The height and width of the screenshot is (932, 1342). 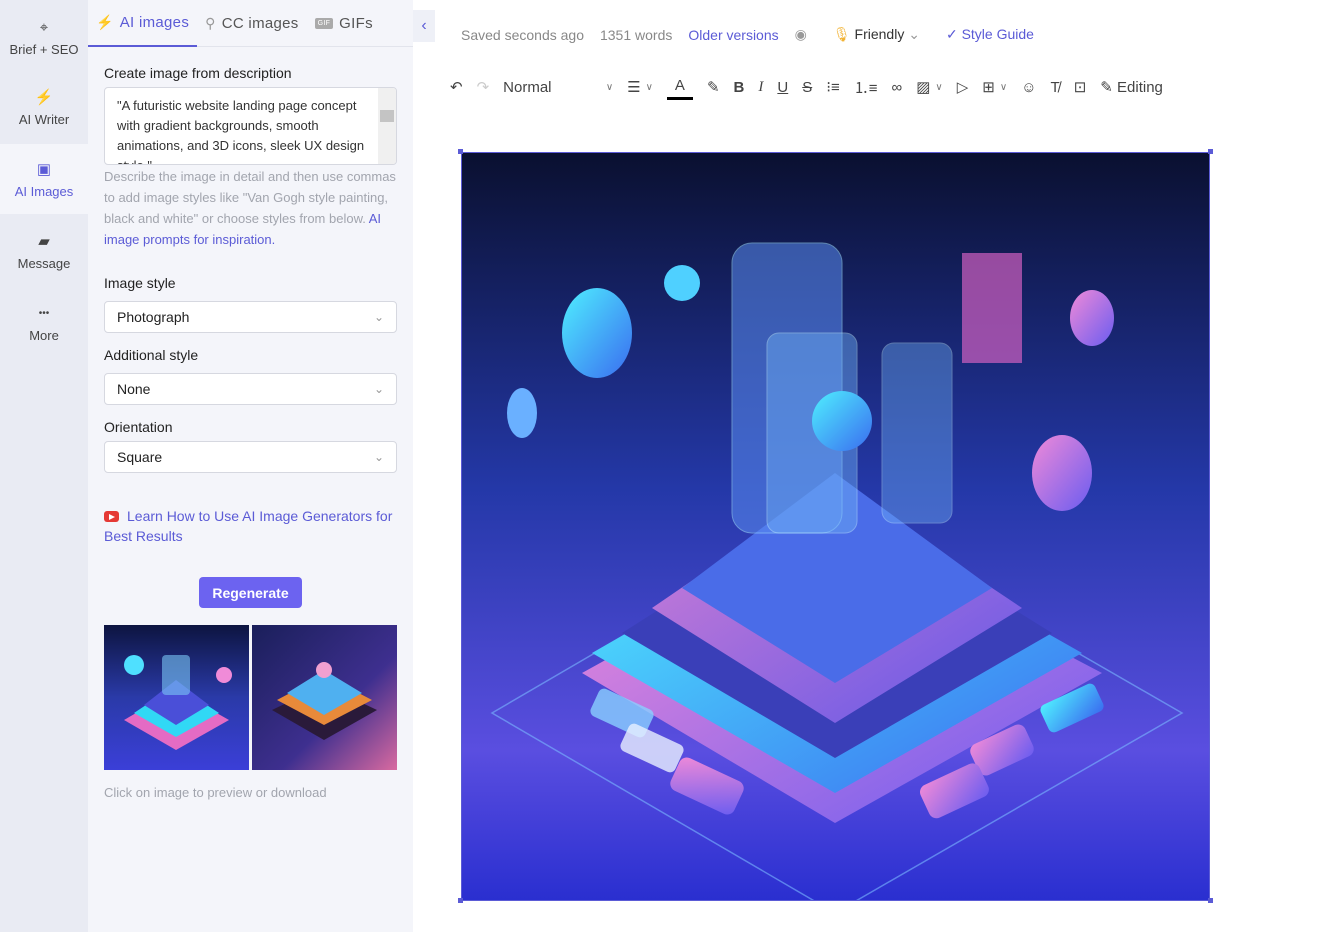 What do you see at coordinates (140, 457) in the screenshot?
I see `select-value: Square` at bounding box center [140, 457].